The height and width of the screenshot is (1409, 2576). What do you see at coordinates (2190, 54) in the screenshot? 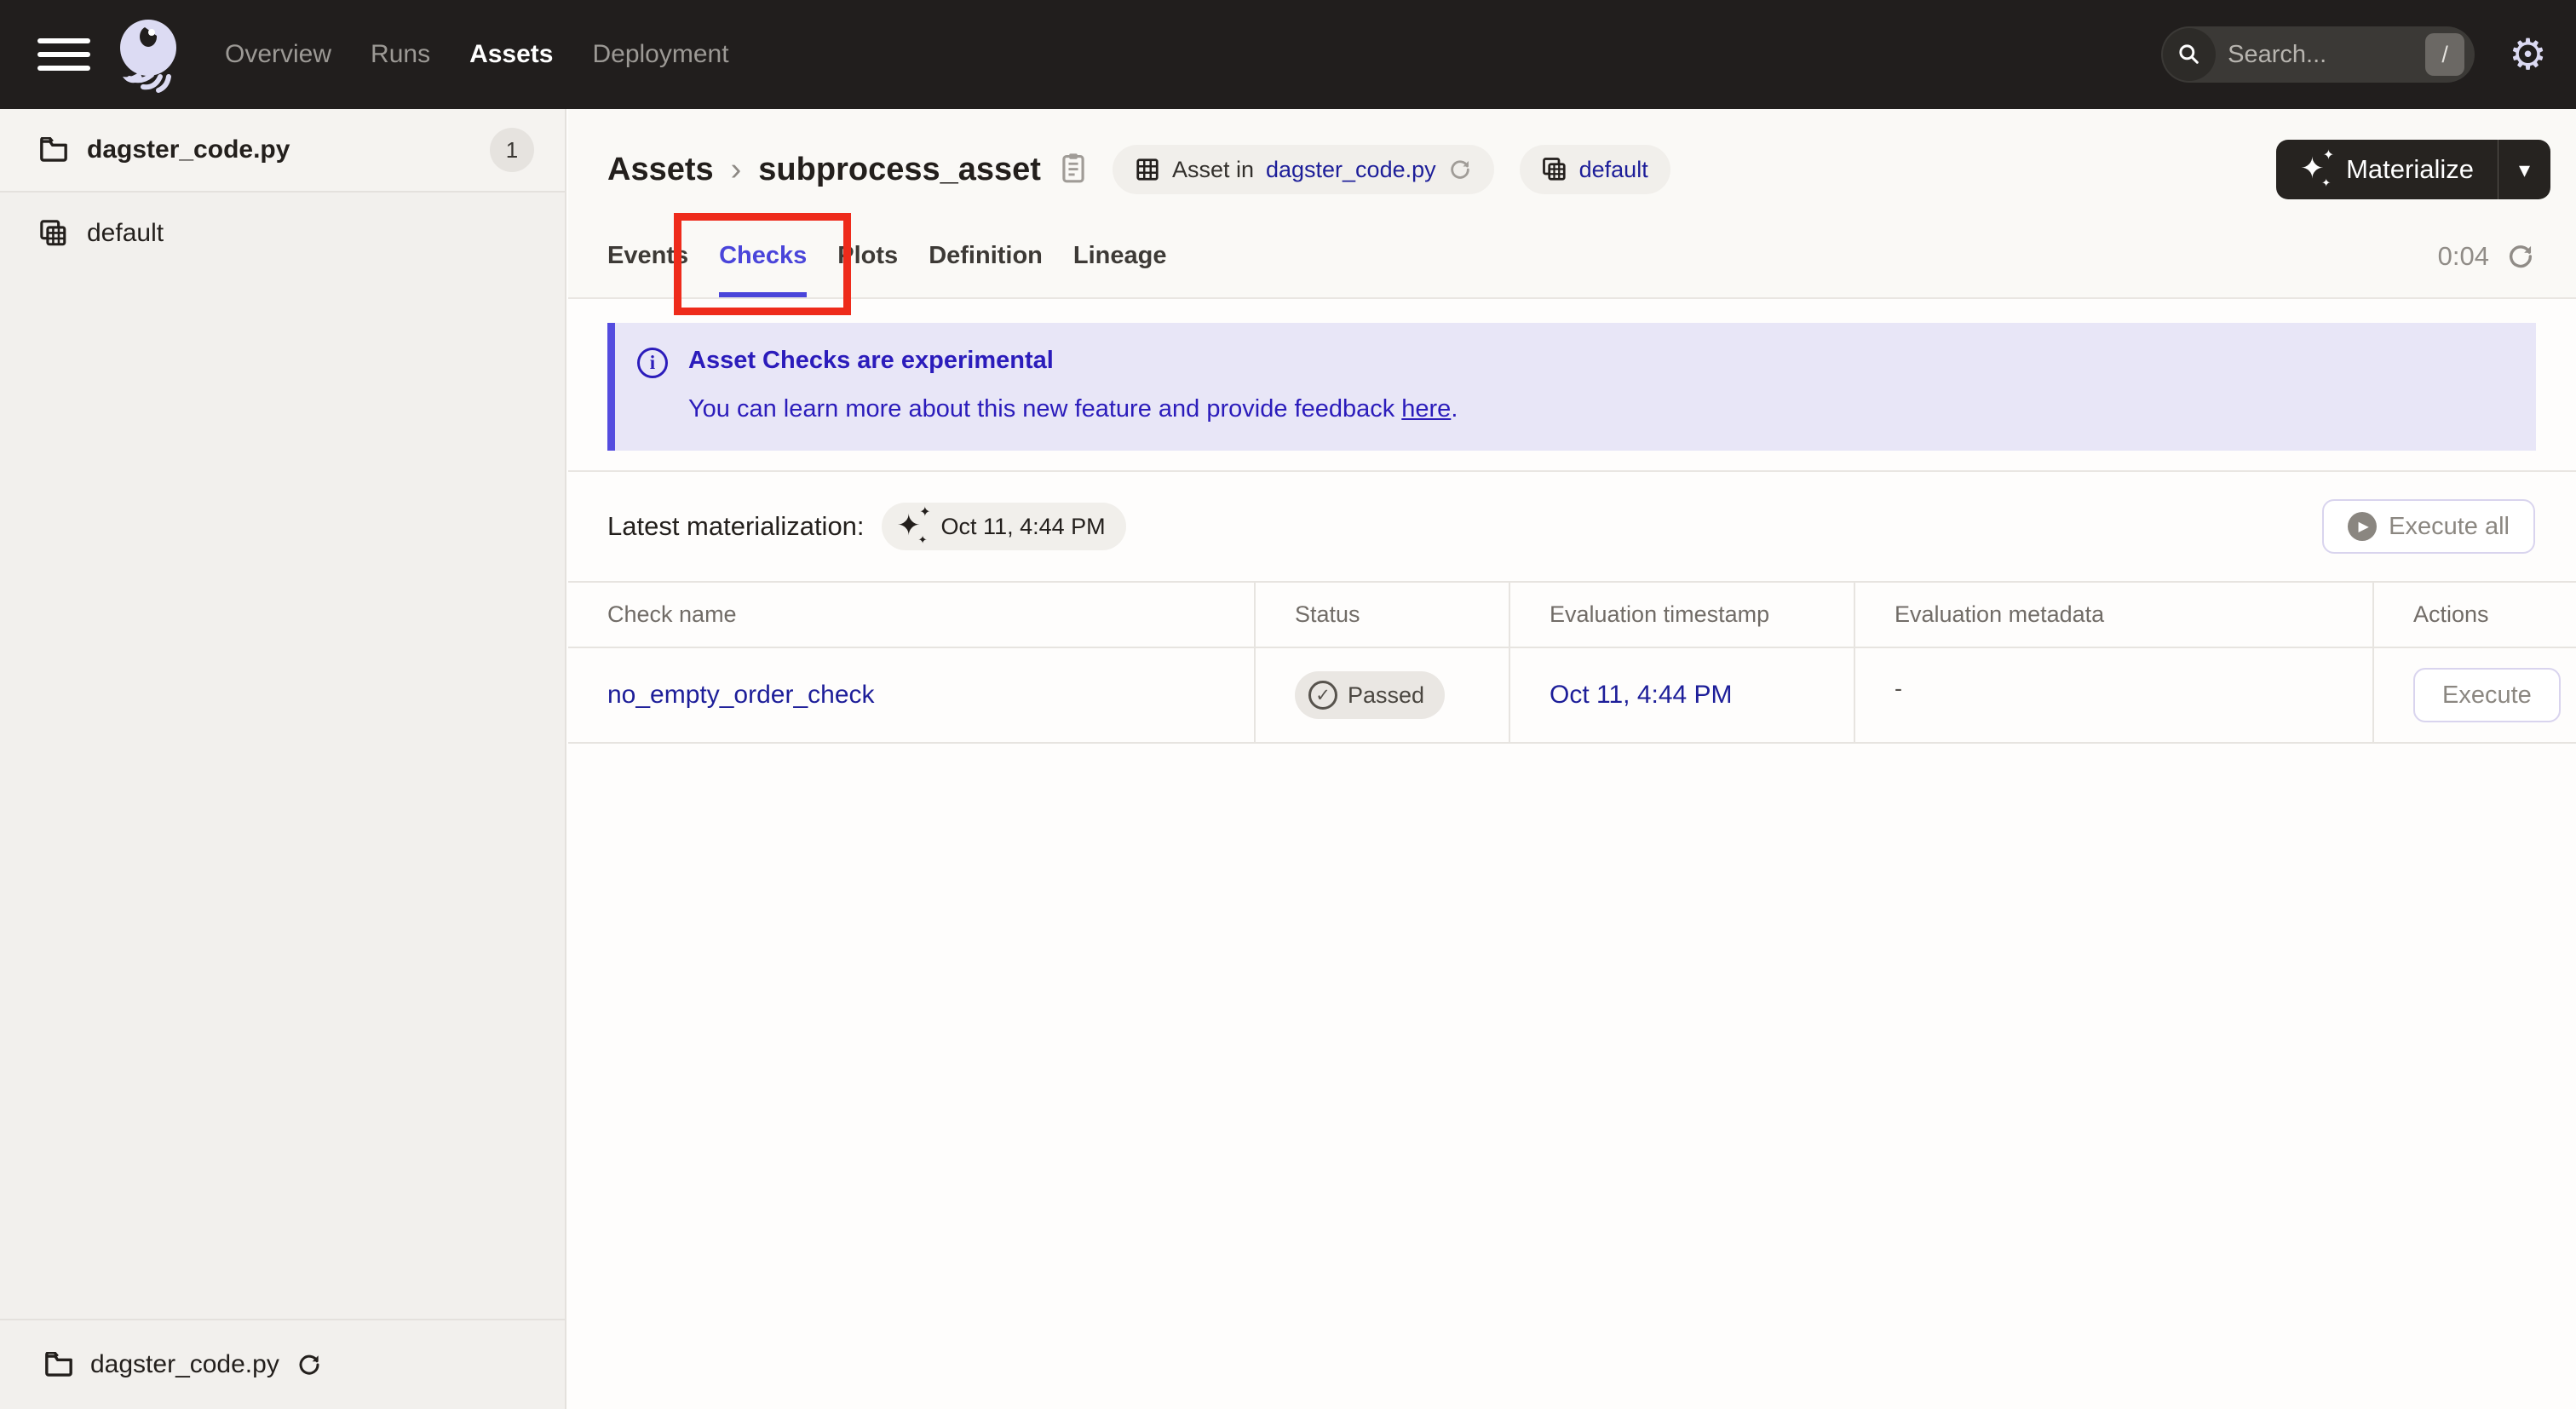
I see `search-icon` at bounding box center [2190, 54].